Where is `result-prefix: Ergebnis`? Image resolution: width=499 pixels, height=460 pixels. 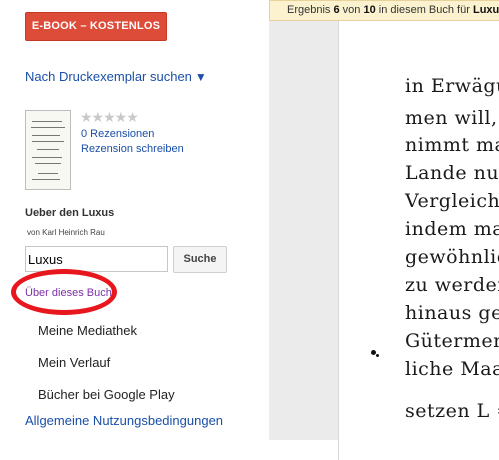
result-prefix: Ergebnis is located at coordinates (309, 10).